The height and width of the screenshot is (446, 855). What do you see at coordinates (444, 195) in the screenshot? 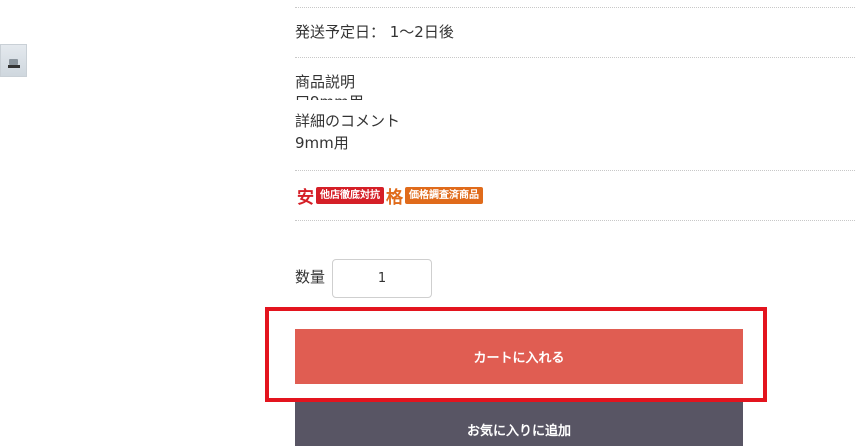
I see `badge-label-price-checked: 価格調査済商品` at bounding box center [444, 195].